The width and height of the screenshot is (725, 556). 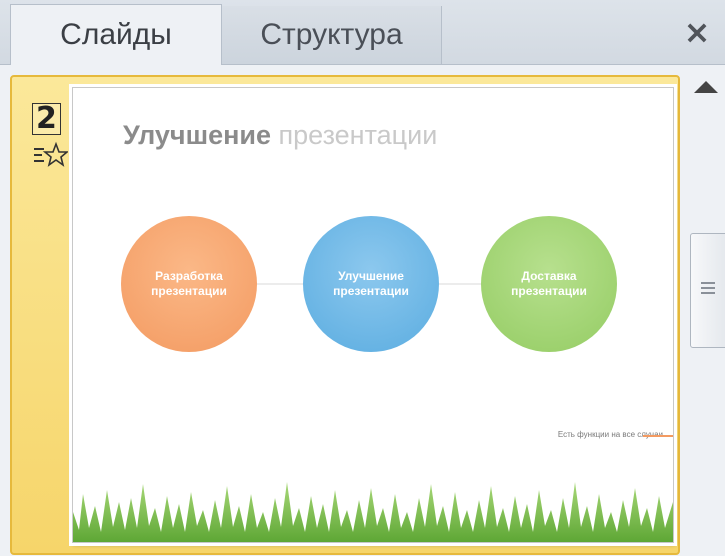 I want to click on slide-title-light: презентации, so click(x=354, y=135).